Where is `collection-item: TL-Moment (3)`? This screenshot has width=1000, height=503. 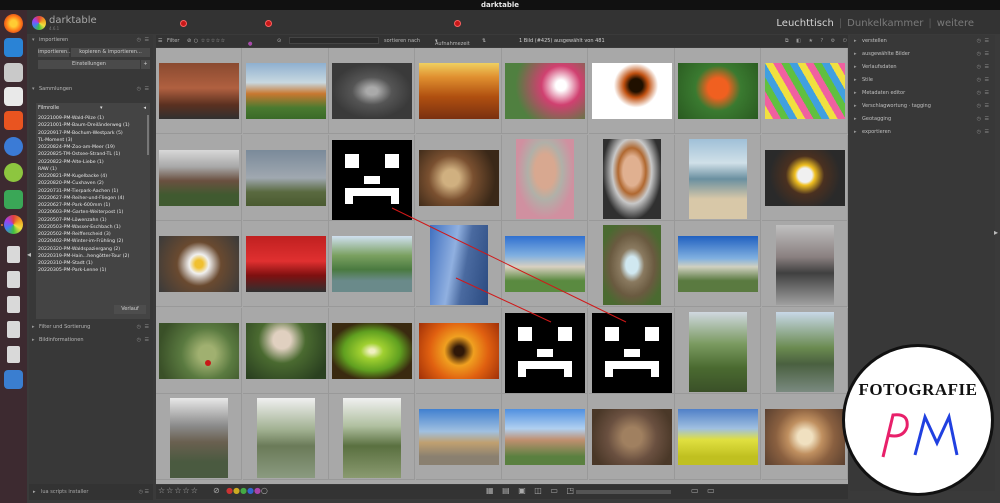
collection-item: TL-Moment (3) is located at coordinates (92, 140).